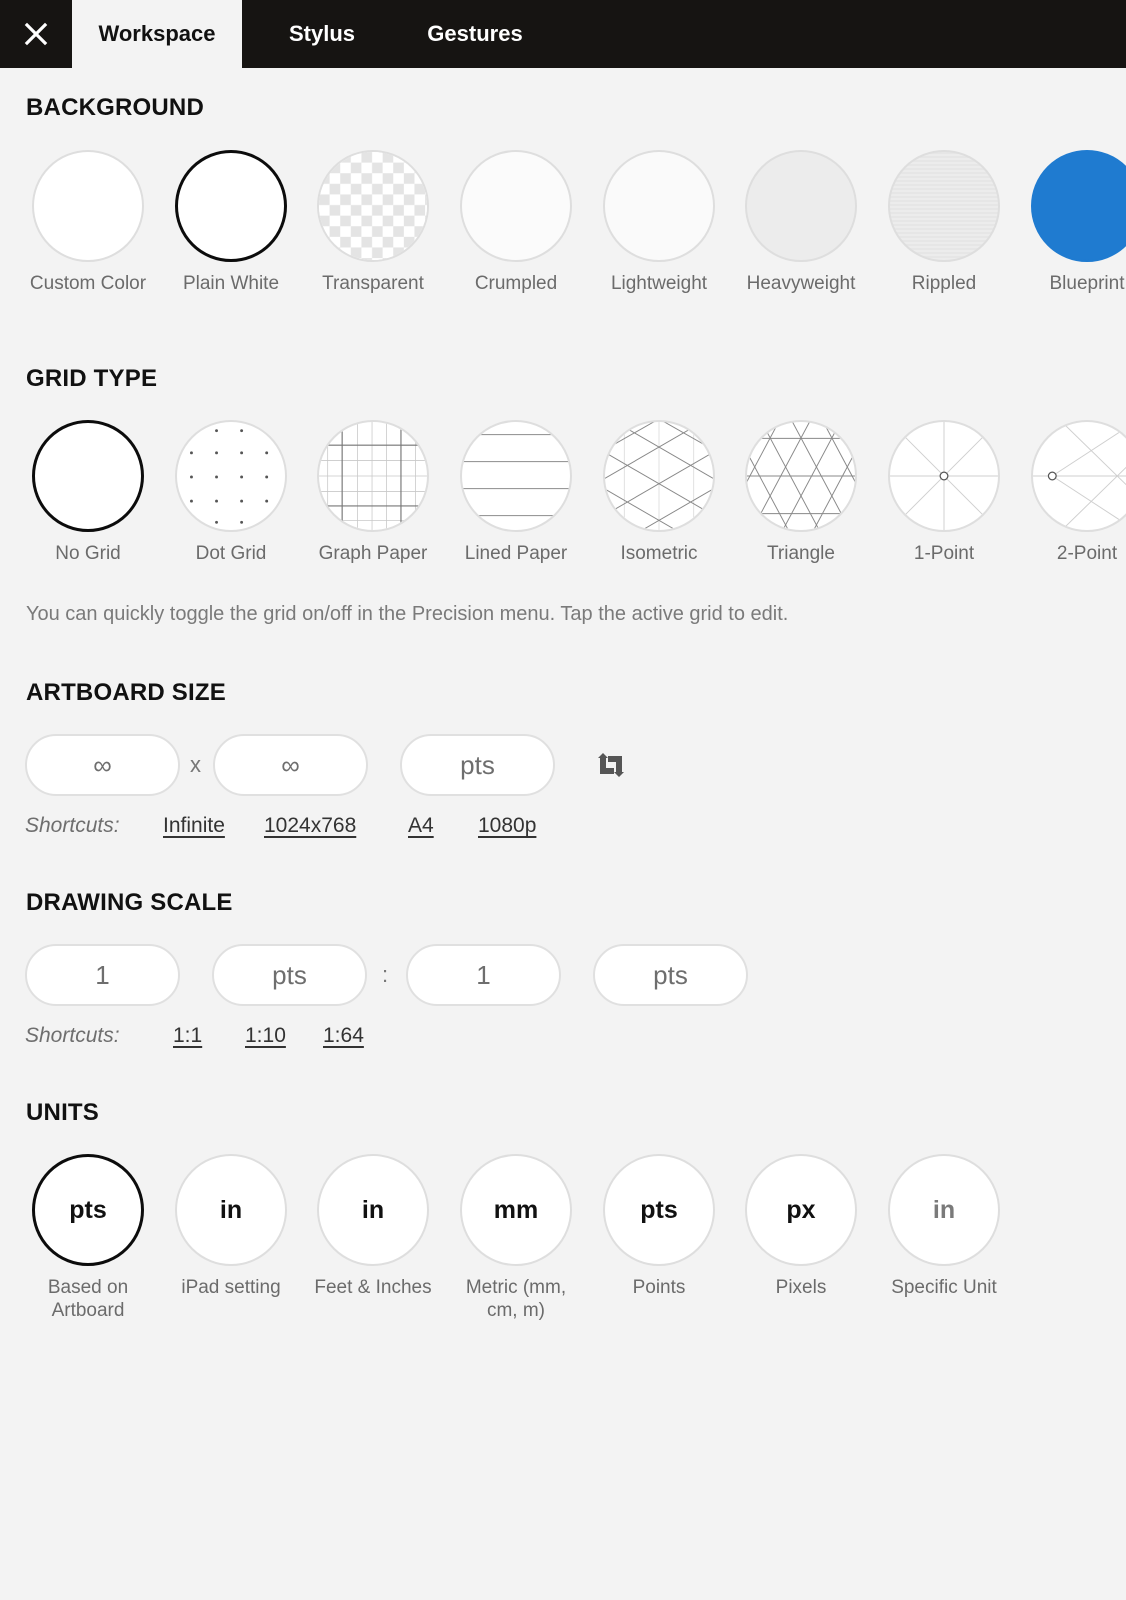  What do you see at coordinates (102, 975) in the screenshot?
I see `scale-left-value-input: 1` at bounding box center [102, 975].